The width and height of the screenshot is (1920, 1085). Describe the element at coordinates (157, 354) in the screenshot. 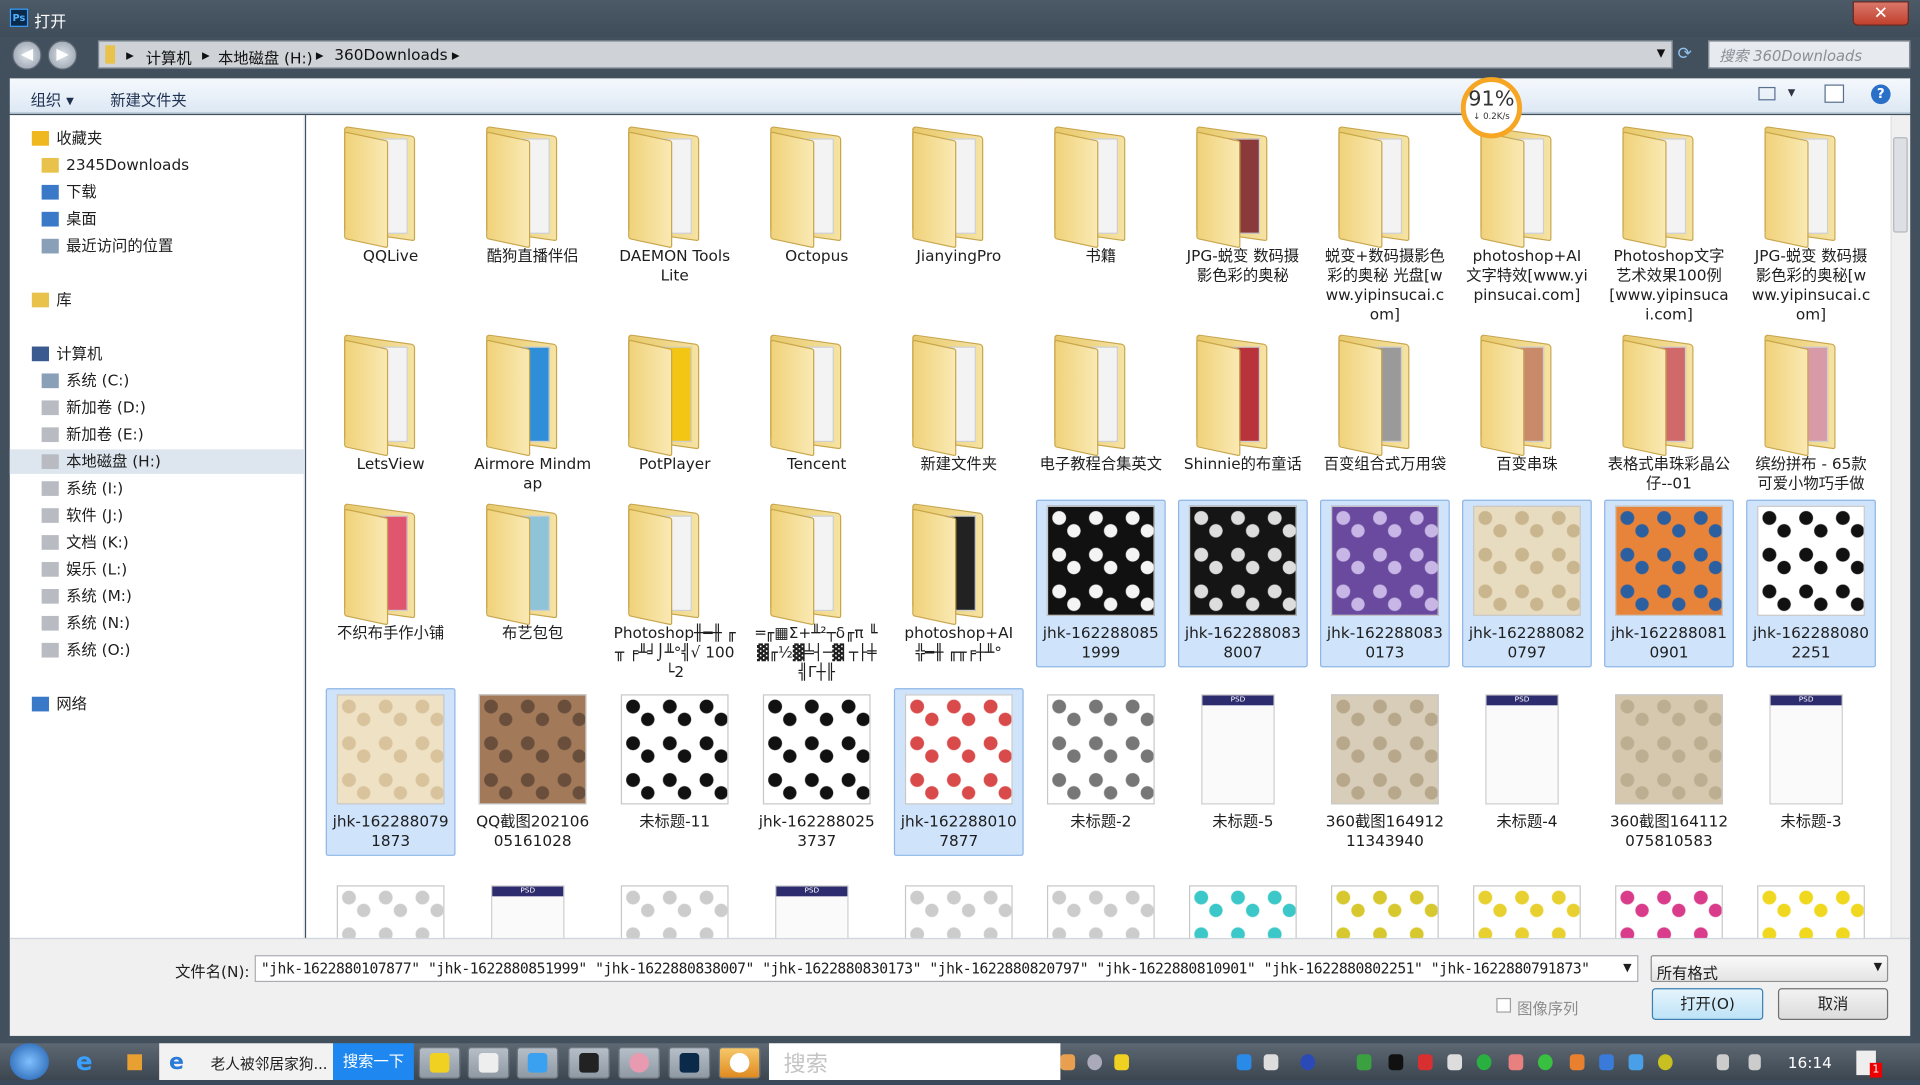

I see `sidebar-computer: 计算机` at that location.